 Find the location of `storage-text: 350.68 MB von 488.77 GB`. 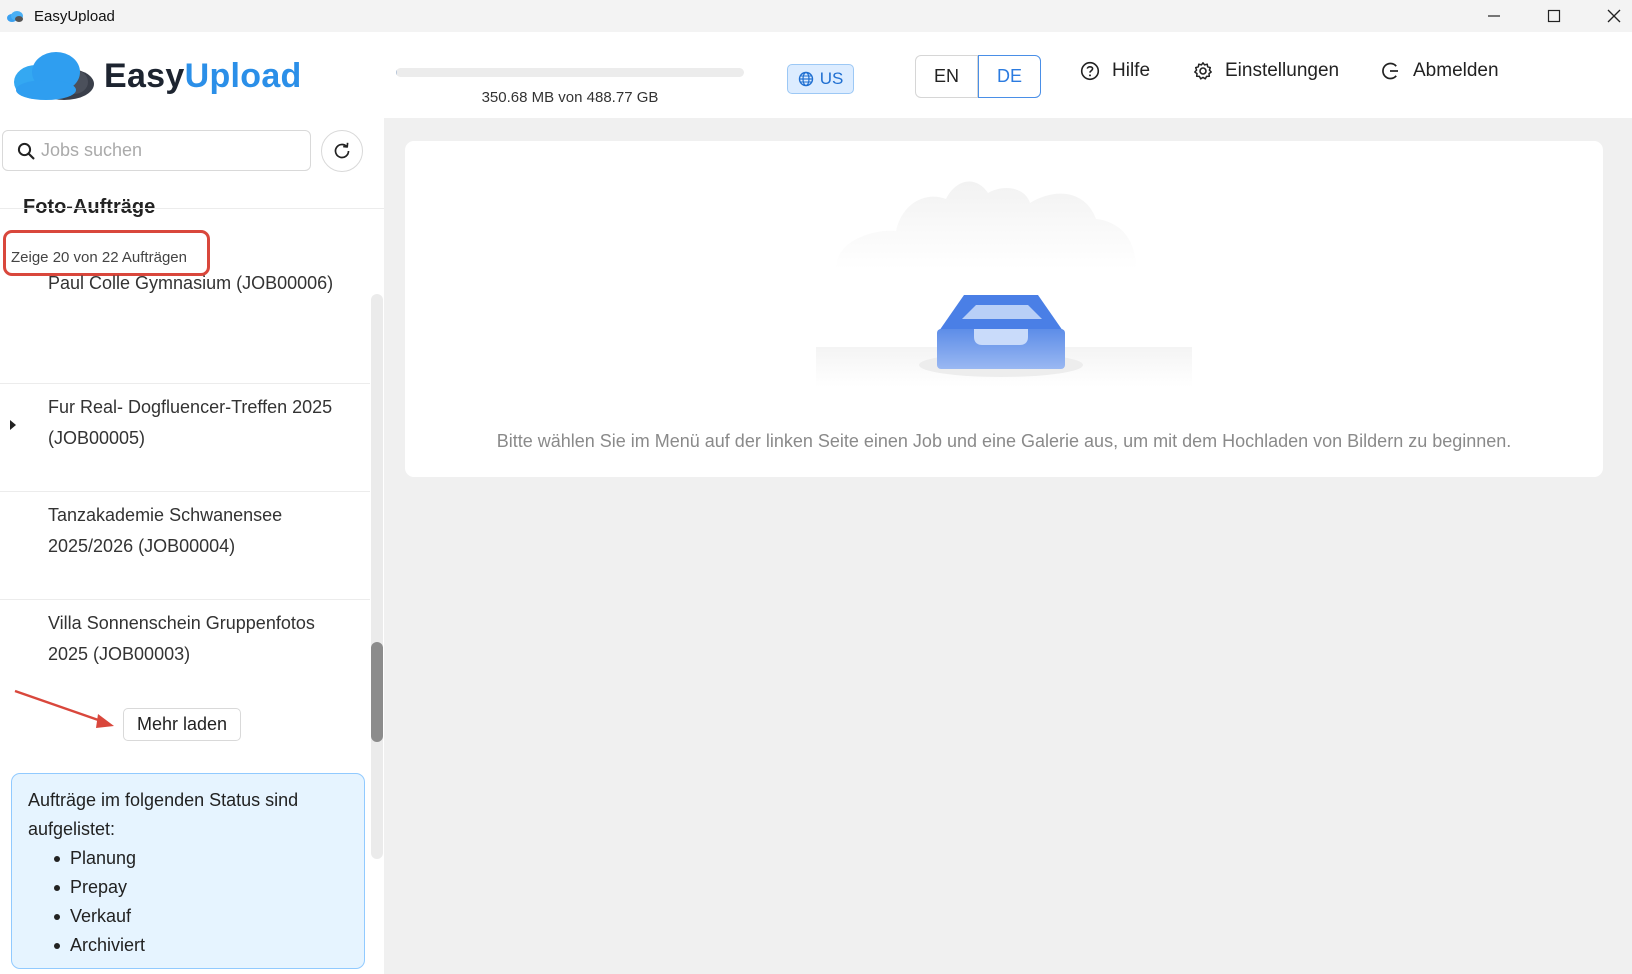

storage-text: 350.68 MB von 488.77 GB is located at coordinates (570, 97).